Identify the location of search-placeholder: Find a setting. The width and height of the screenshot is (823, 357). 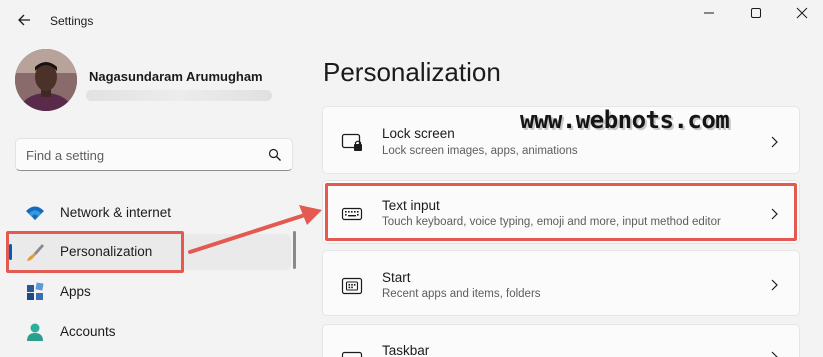
(65, 155).